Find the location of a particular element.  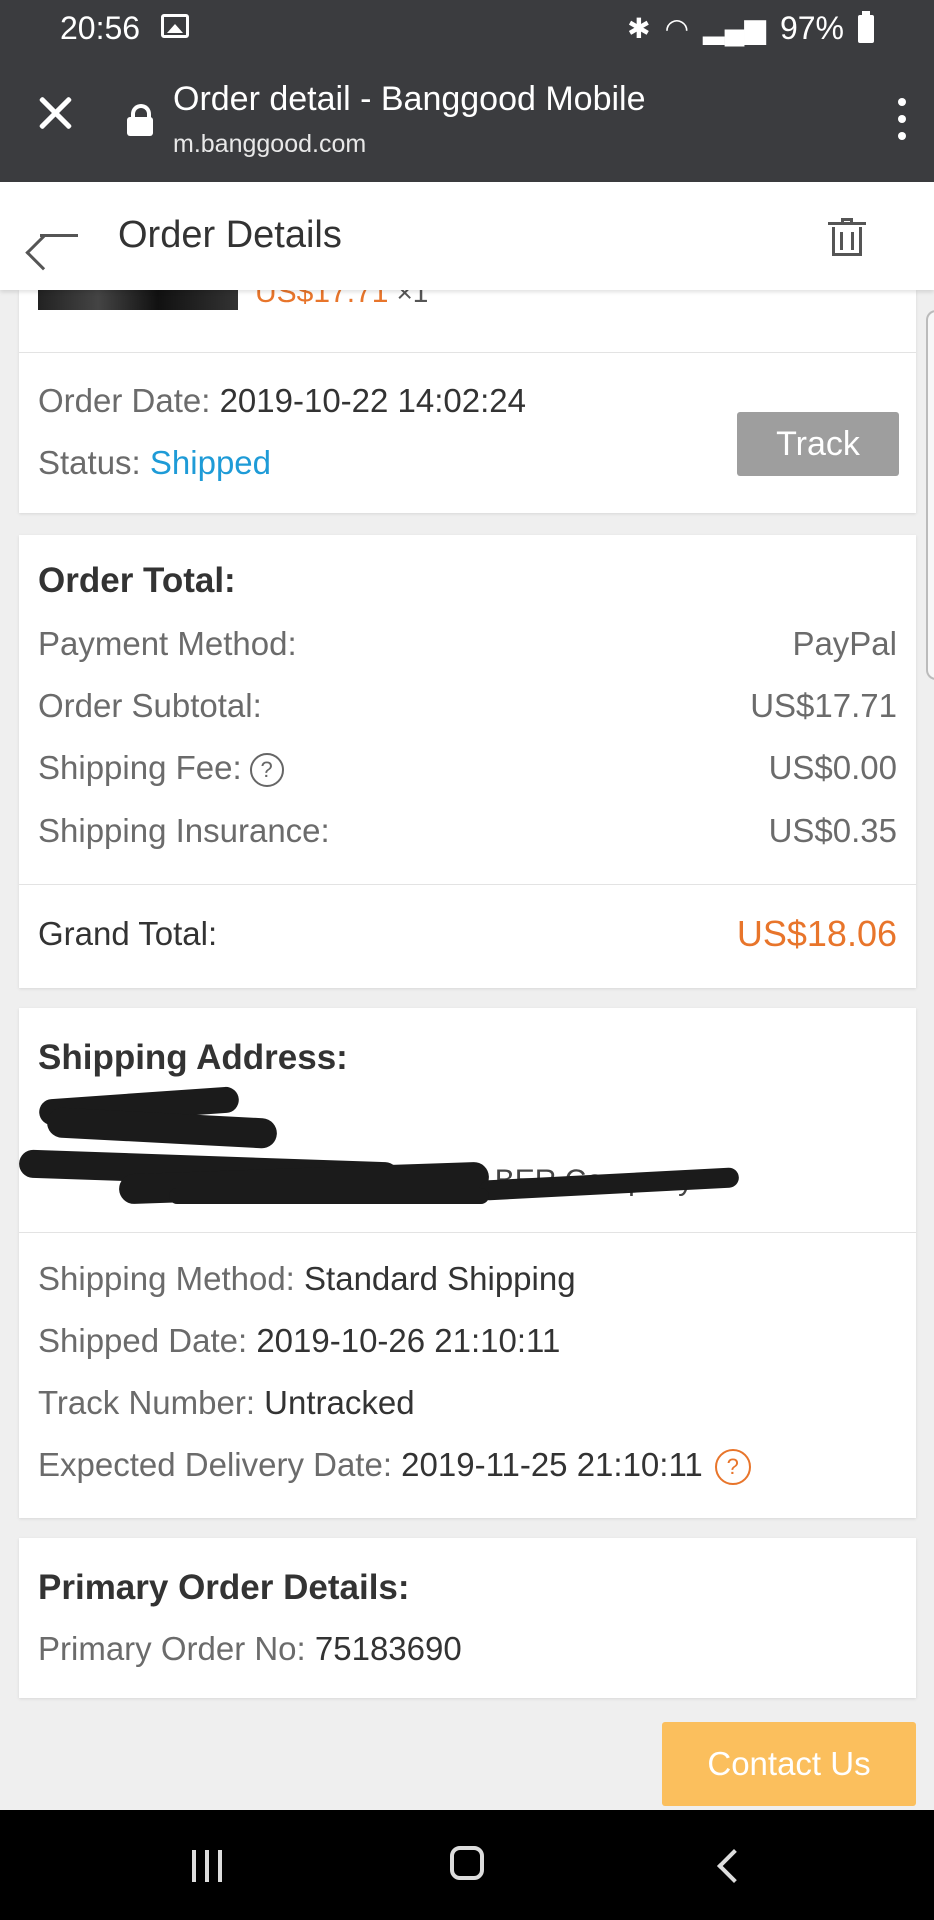

close-icon is located at coordinates (55, 113).